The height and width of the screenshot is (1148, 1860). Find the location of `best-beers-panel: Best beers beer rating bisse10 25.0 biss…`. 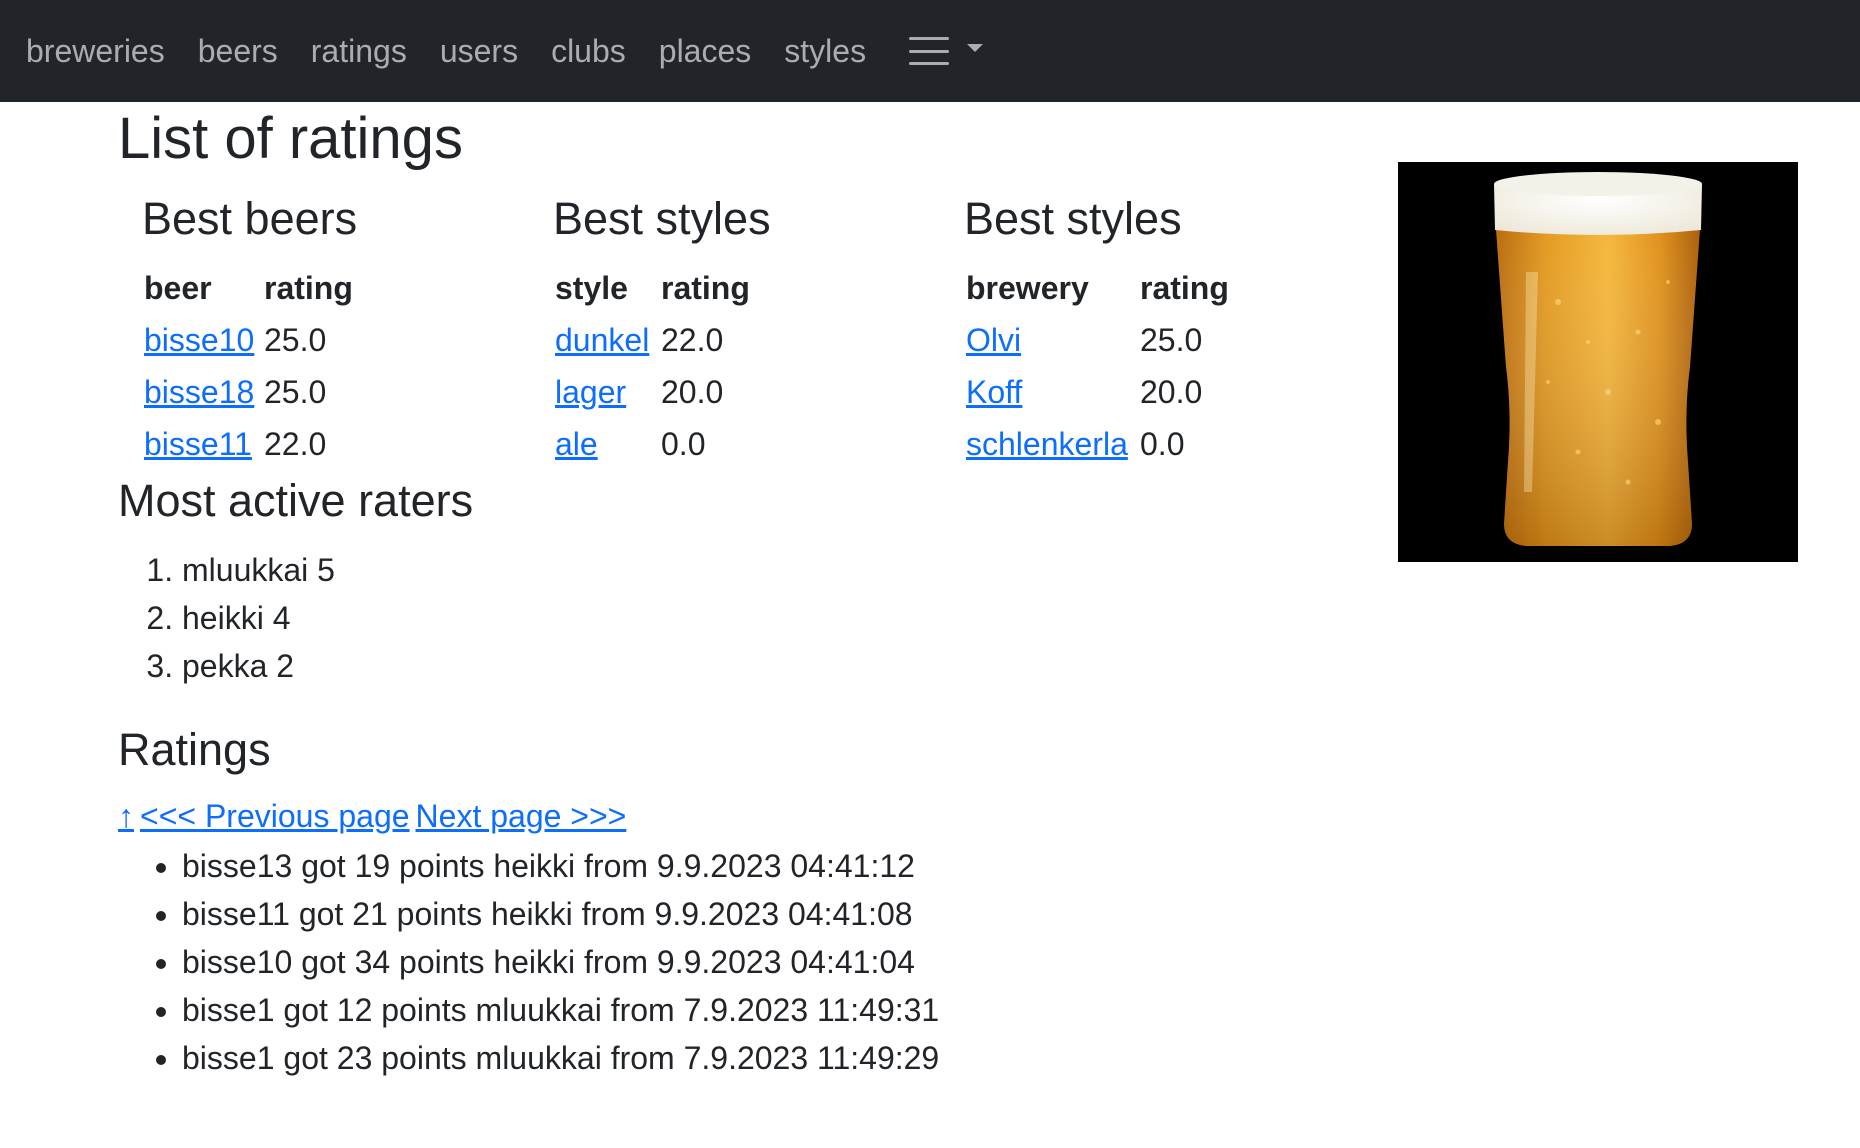

best-beers-panel: Best beers beer rating bisse10 25.0 biss… is located at coordinates (249, 331).